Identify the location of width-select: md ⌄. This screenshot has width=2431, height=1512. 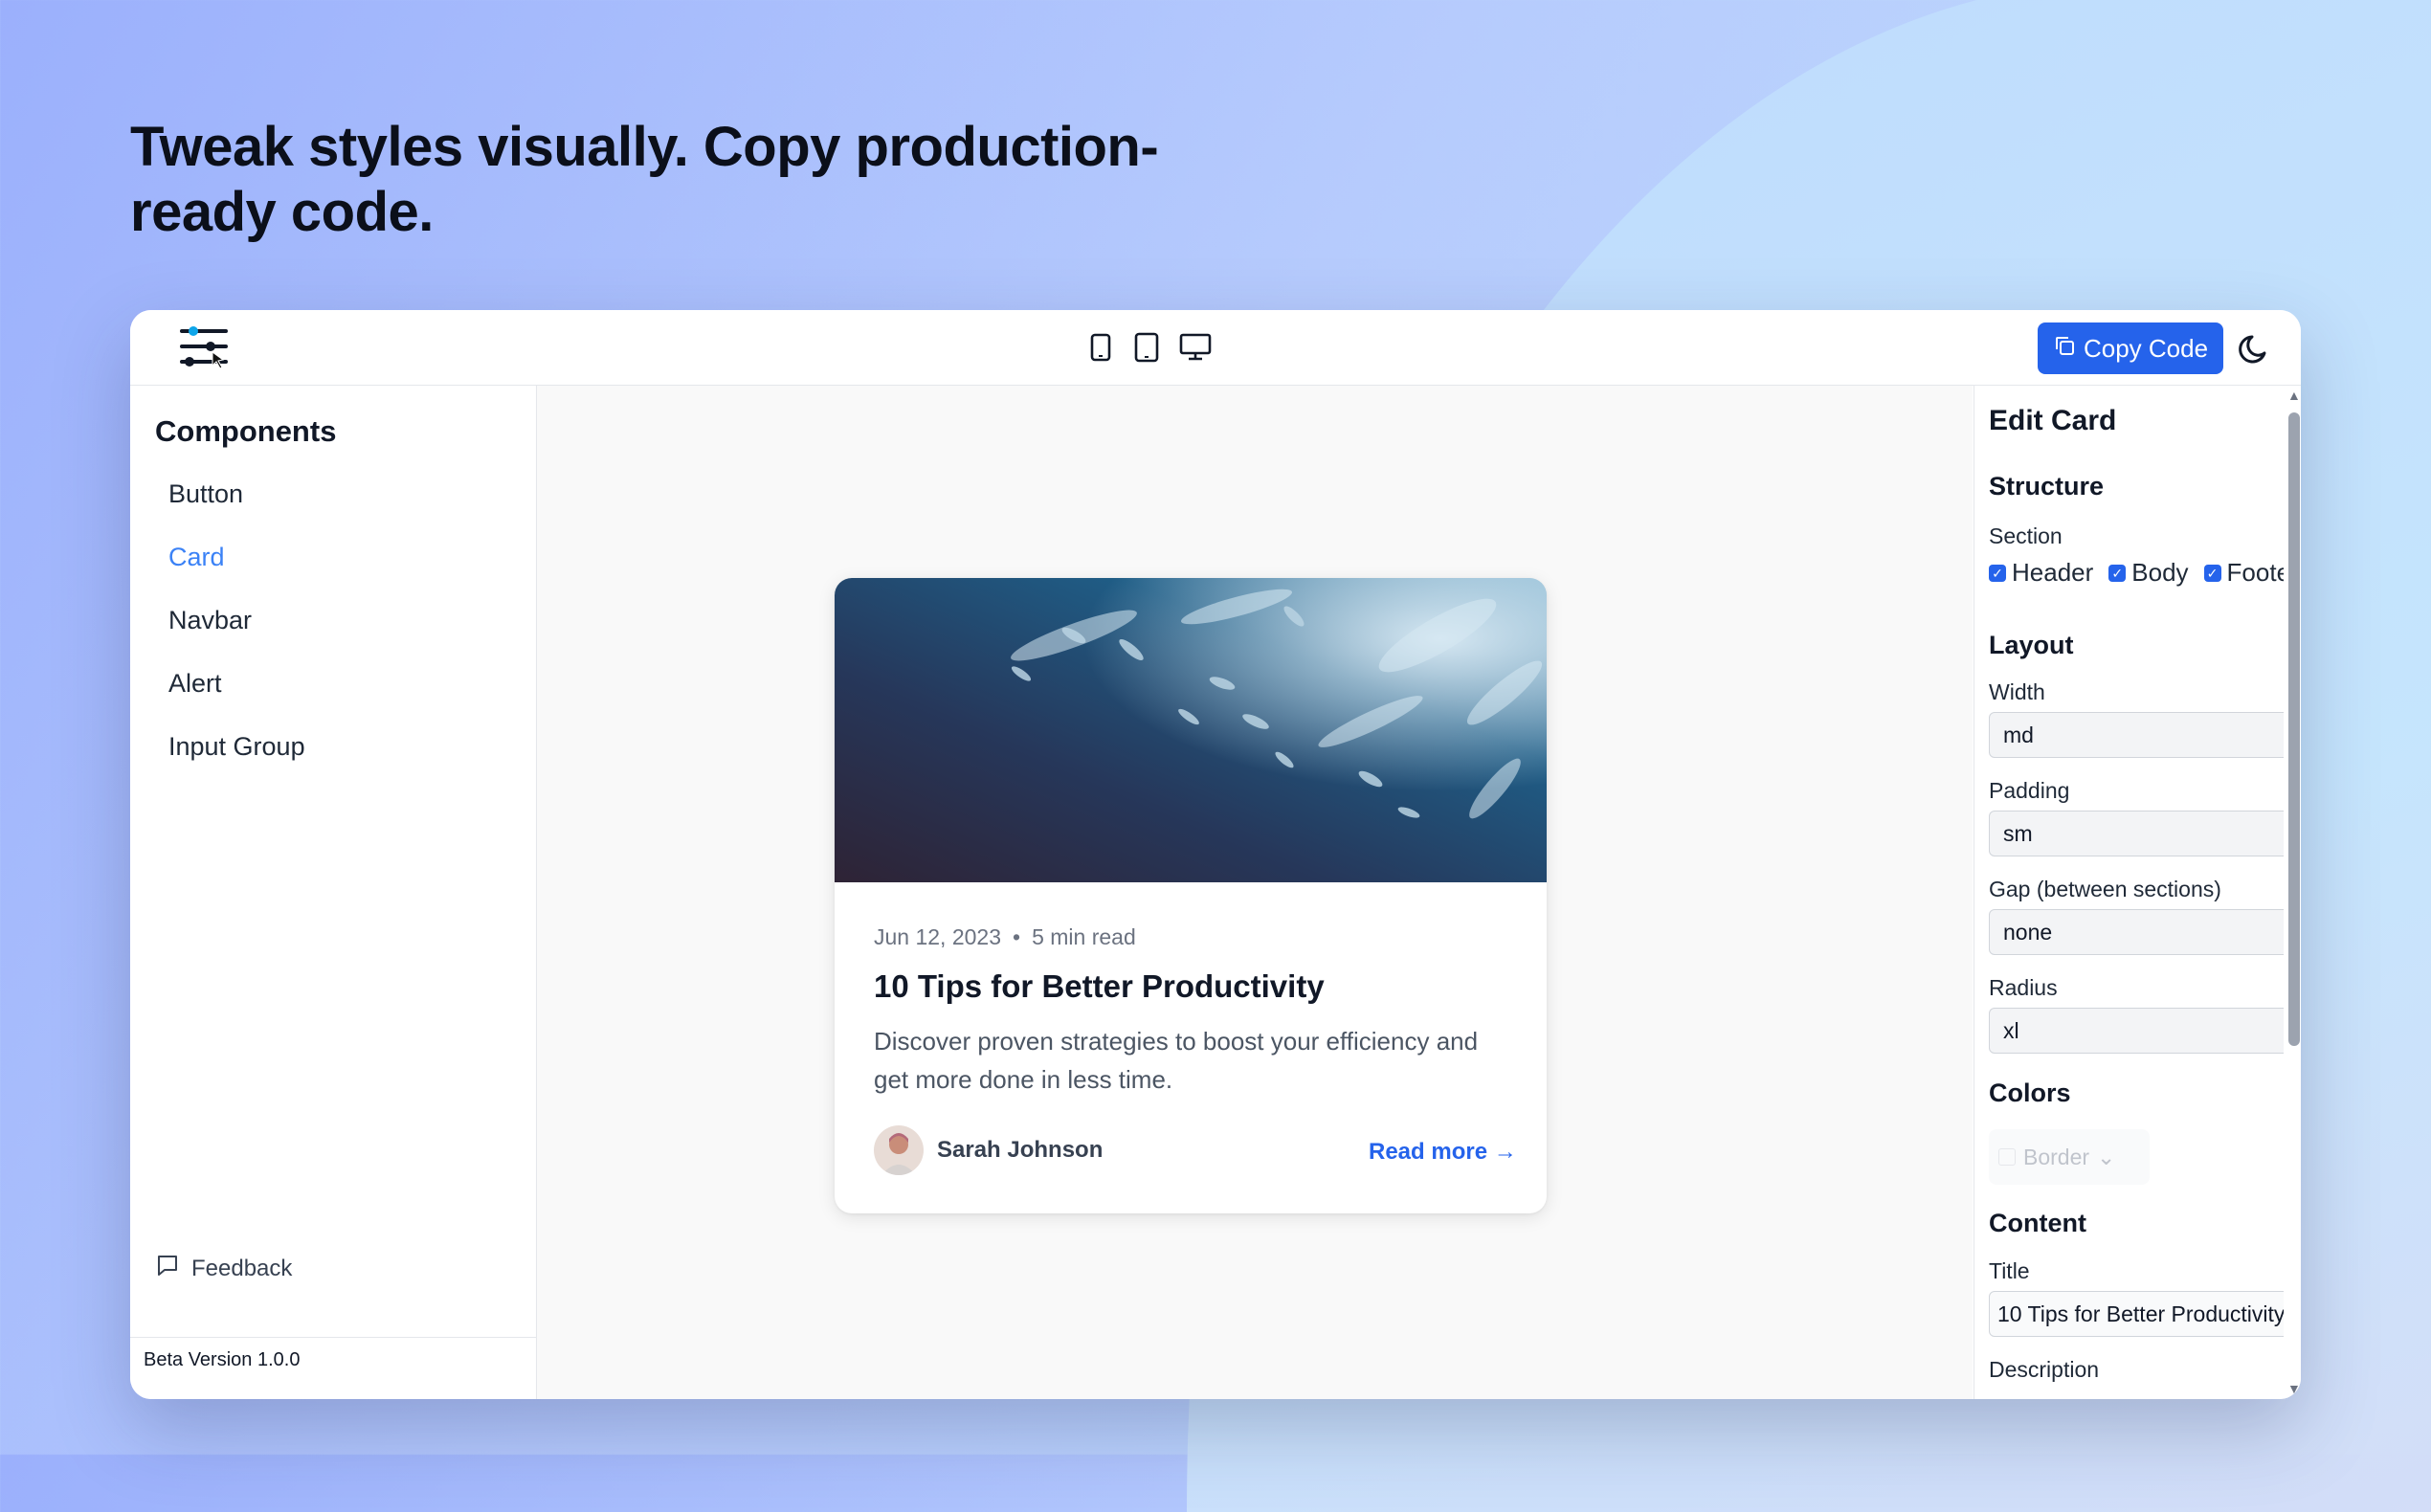
(2145, 735).